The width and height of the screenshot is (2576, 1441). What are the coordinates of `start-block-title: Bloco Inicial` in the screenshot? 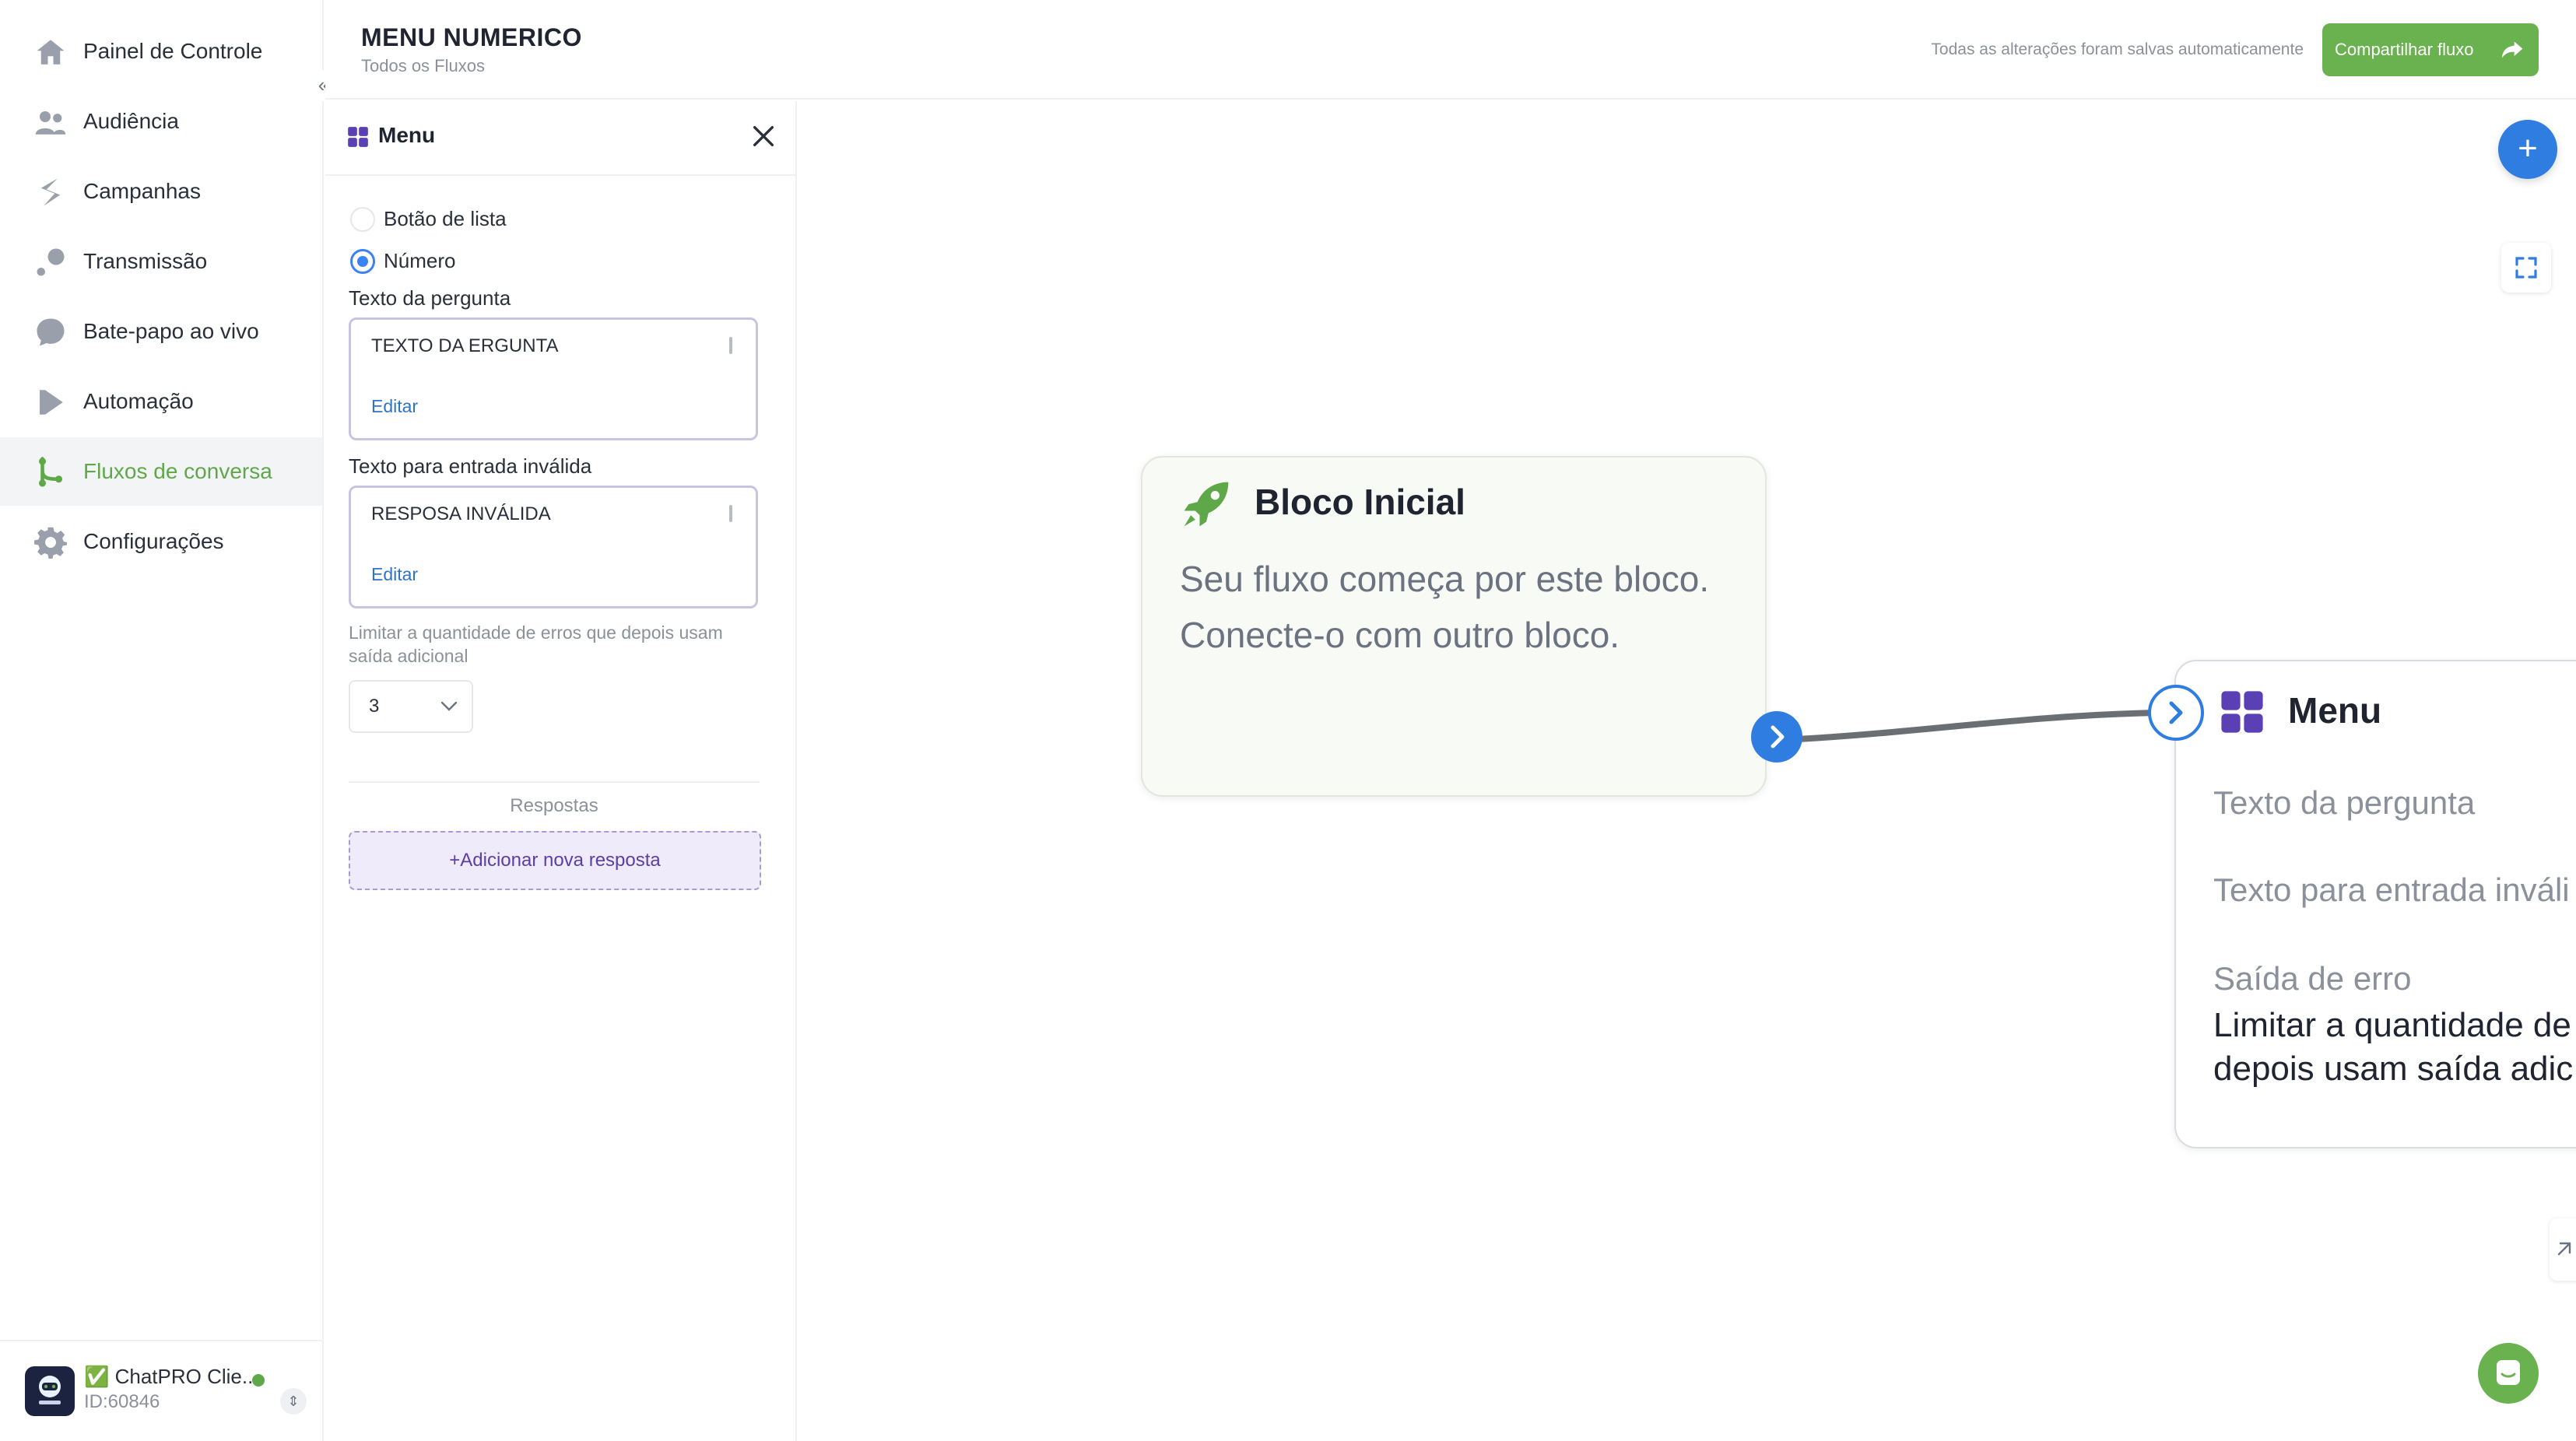 It's located at (1360, 502).